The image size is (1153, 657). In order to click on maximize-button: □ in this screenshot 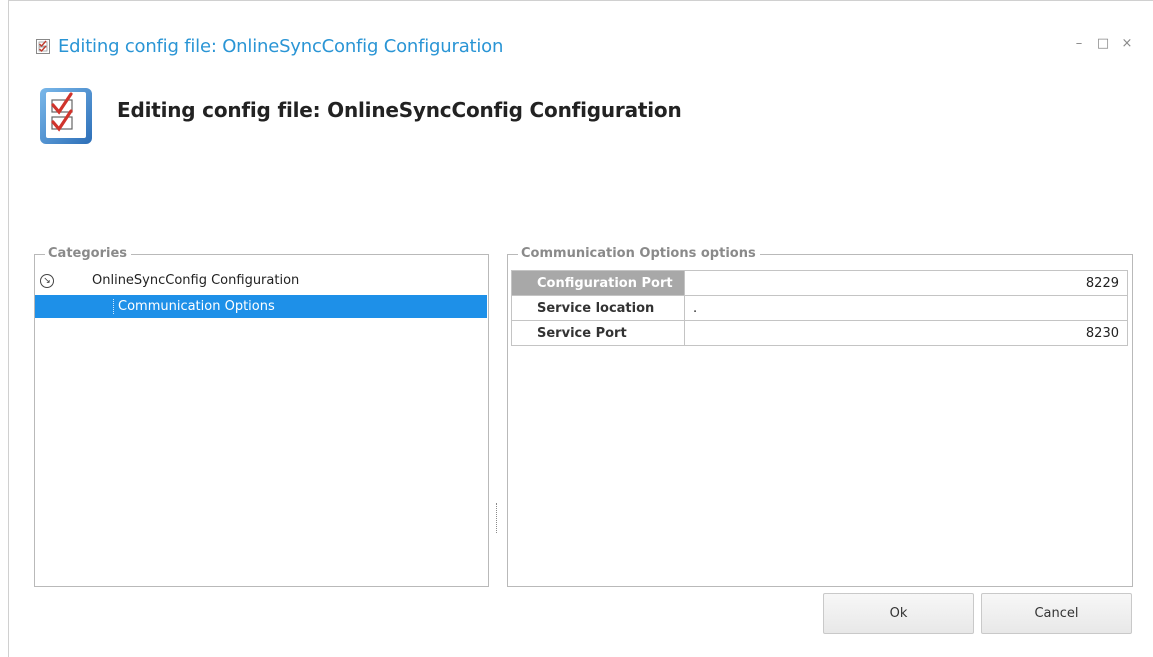, I will do `click(1103, 43)`.